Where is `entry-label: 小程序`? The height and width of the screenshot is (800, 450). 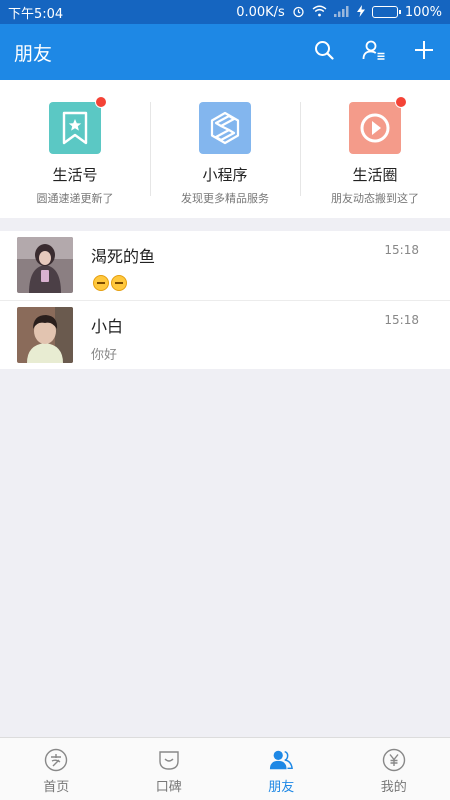 entry-label: 小程序 is located at coordinates (225, 175).